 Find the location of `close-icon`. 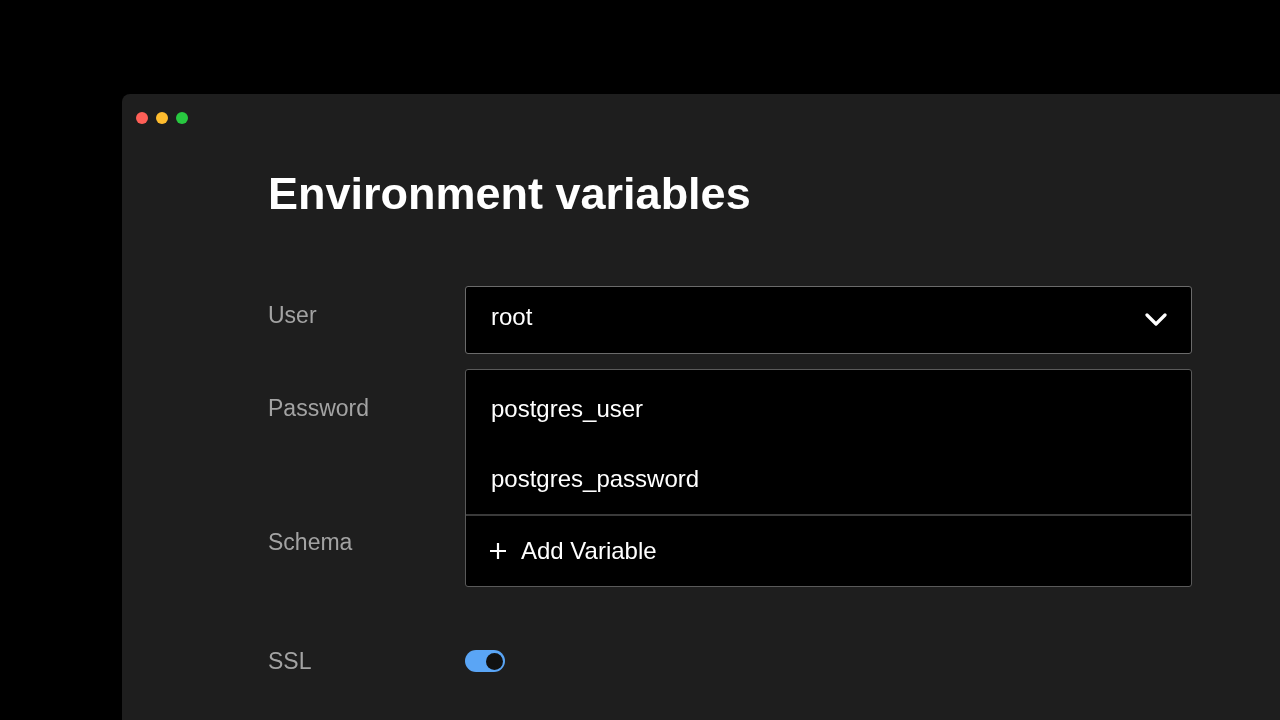

close-icon is located at coordinates (142, 118).